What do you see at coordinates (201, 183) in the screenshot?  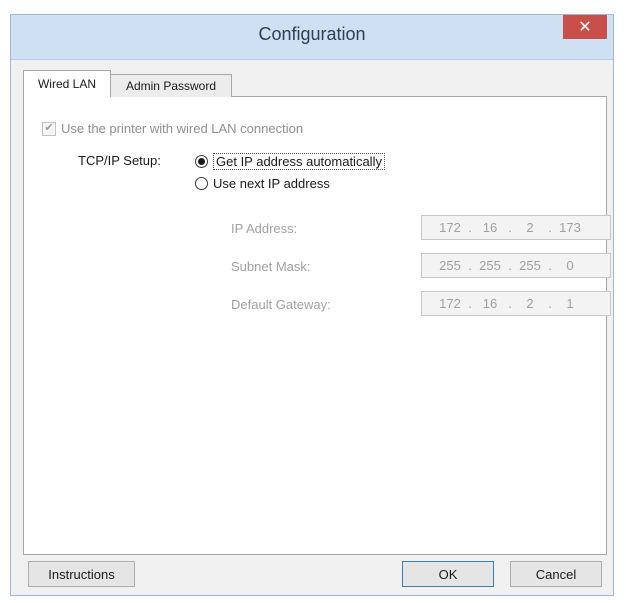 I see `radio-button-unselected` at bounding box center [201, 183].